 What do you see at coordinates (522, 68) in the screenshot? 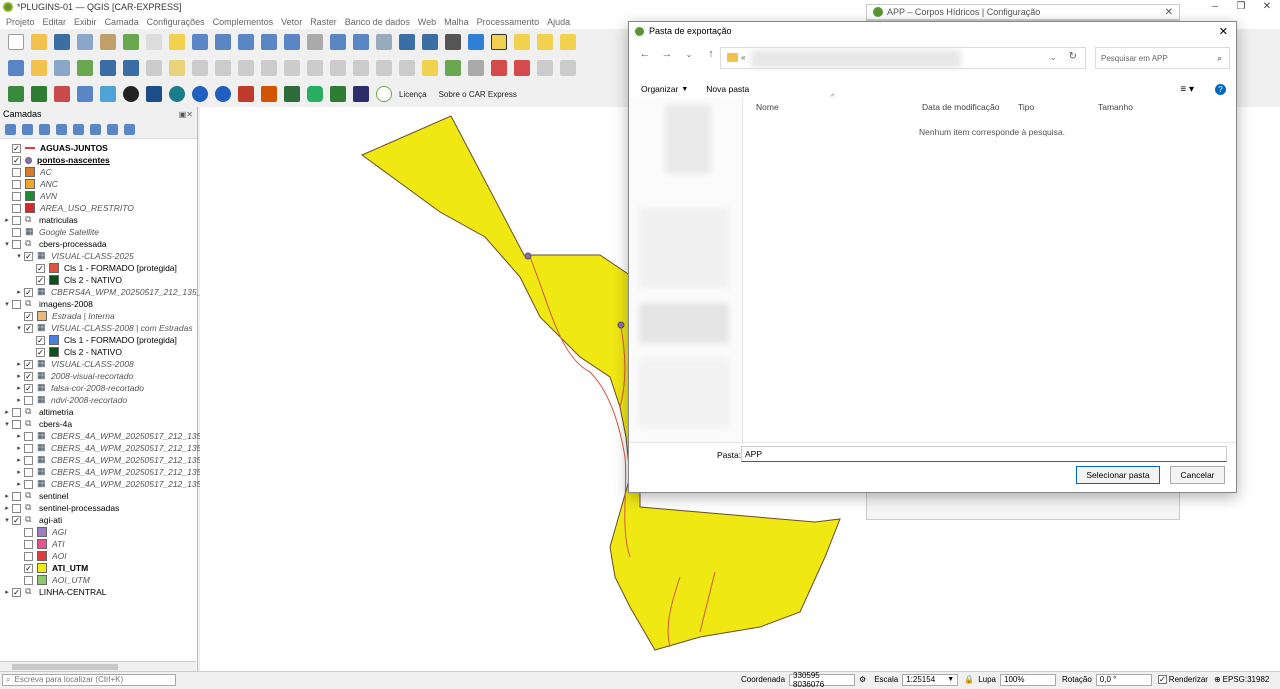
I see `move-label-icon` at bounding box center [522, 68].